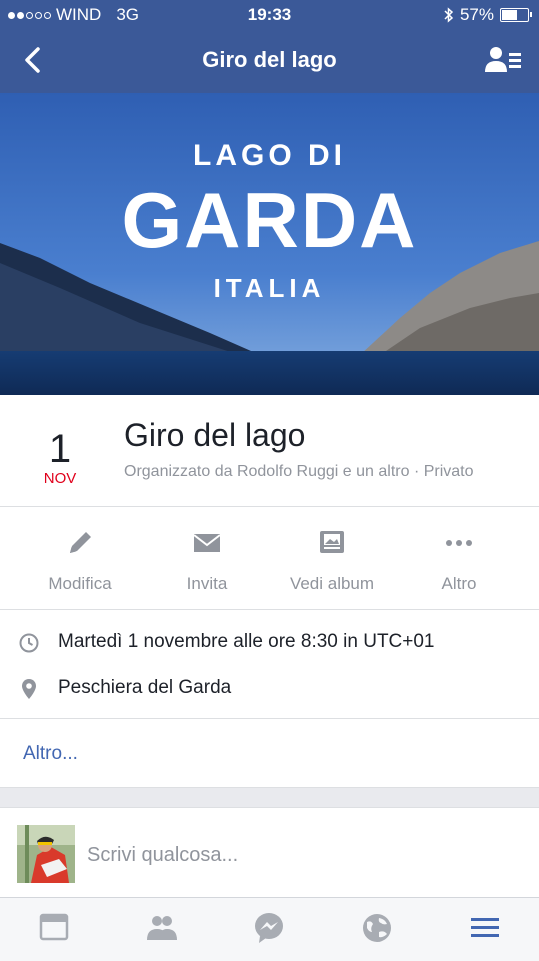 The height and width of the screenshot is (961, 539). What do you see at coordinates (459, 543) in the screenshot?
I see `more-dots-icon` at bounding box center [459, 543].